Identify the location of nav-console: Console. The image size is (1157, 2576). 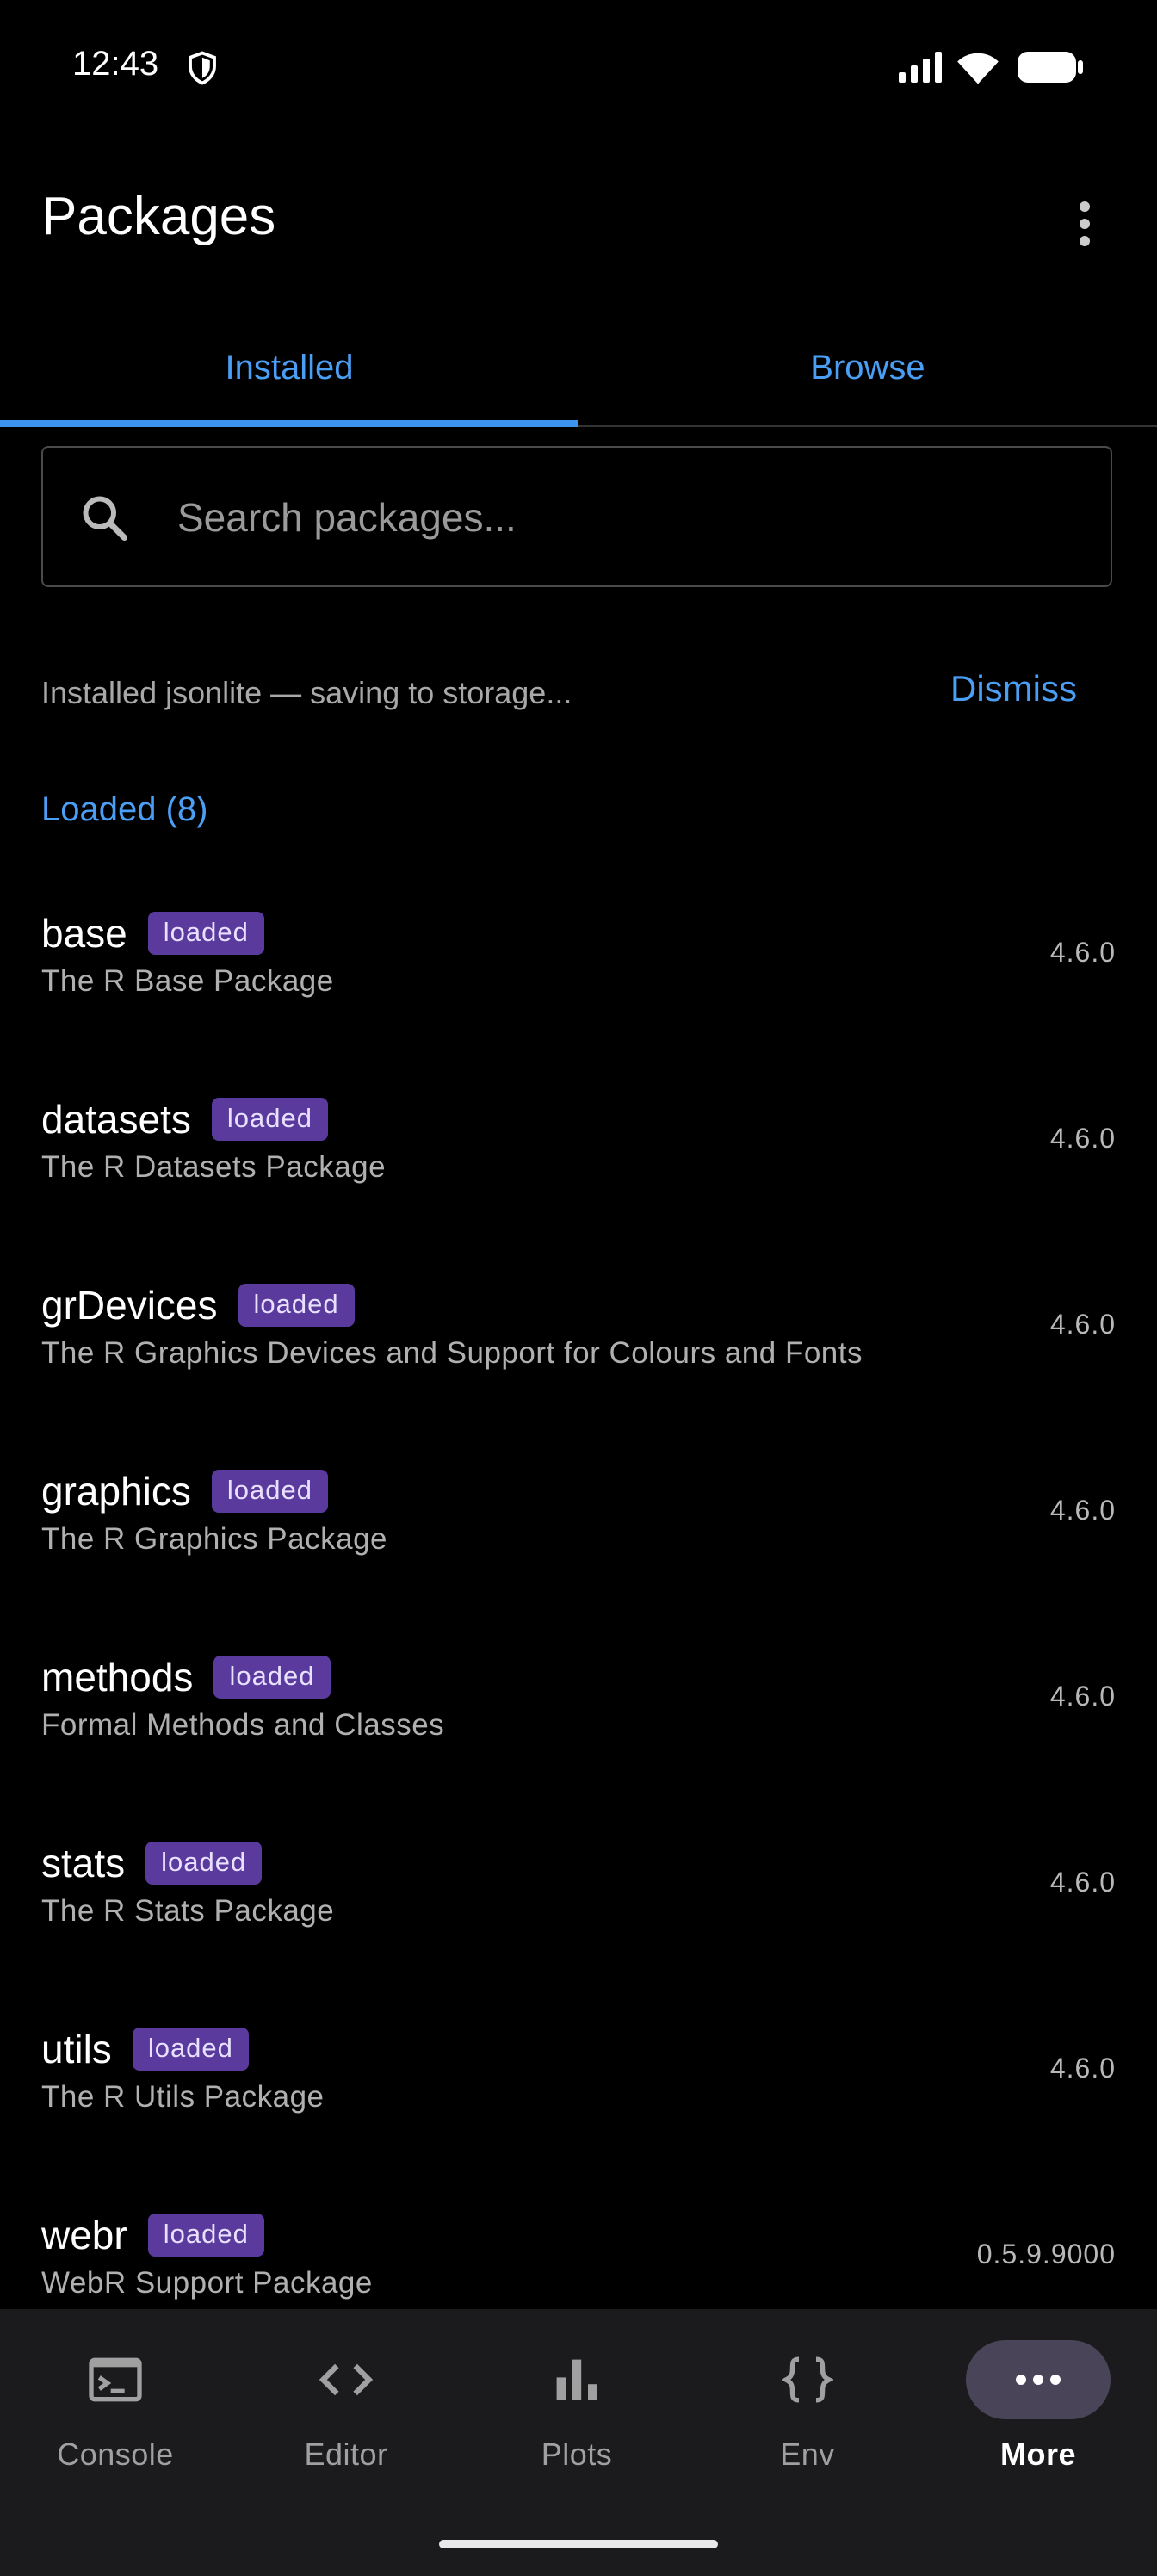
(115, 2412).